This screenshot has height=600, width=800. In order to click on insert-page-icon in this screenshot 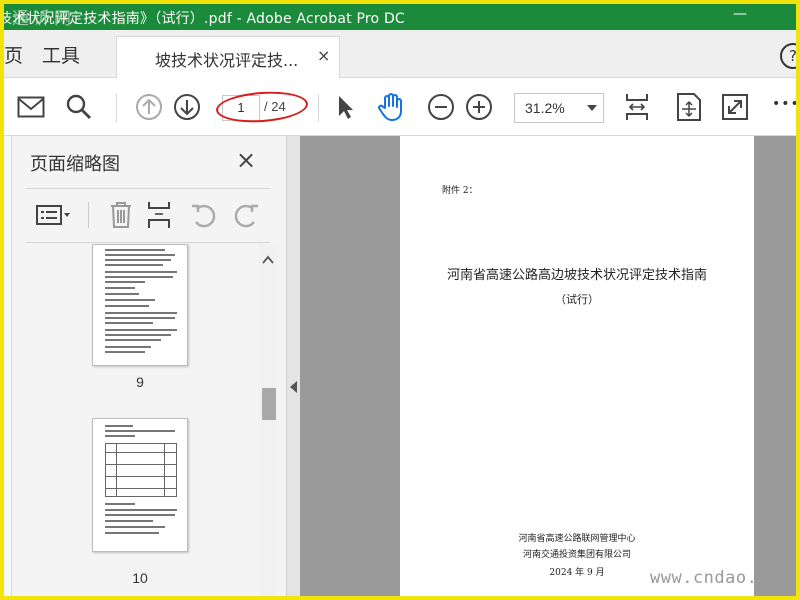, I will do `click(159, 215)`.